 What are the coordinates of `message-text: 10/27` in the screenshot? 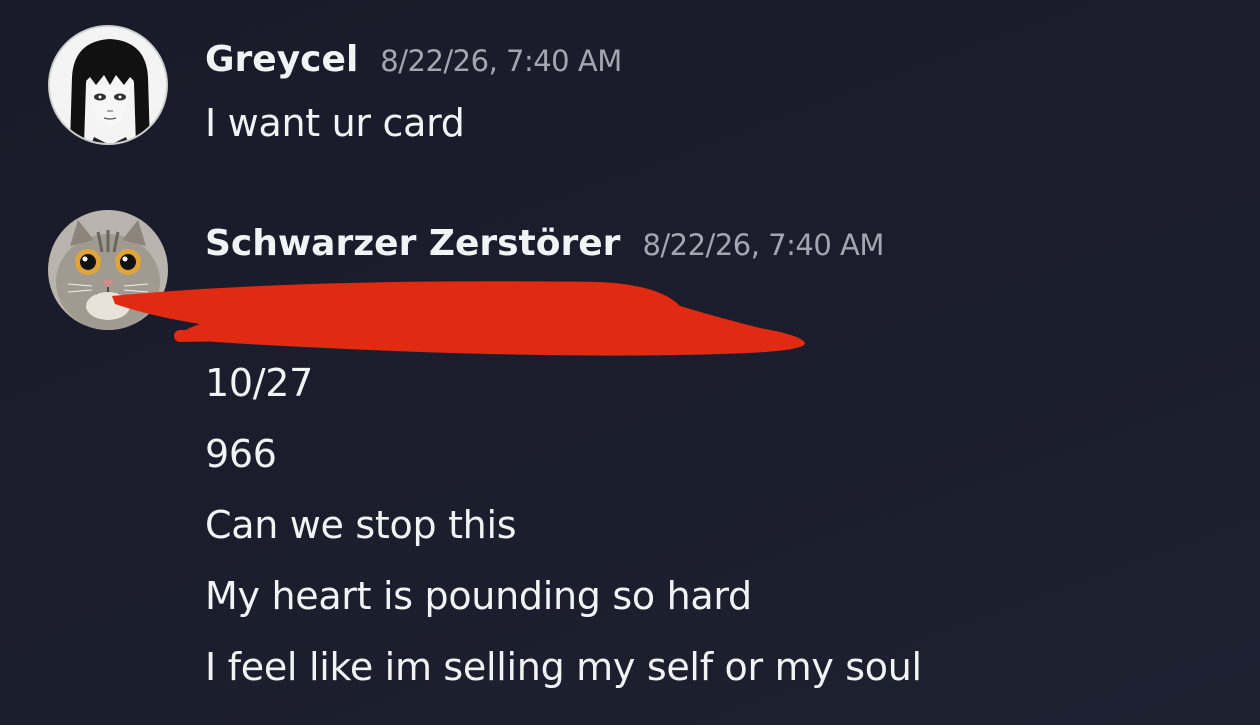 It's located at (259, 383).